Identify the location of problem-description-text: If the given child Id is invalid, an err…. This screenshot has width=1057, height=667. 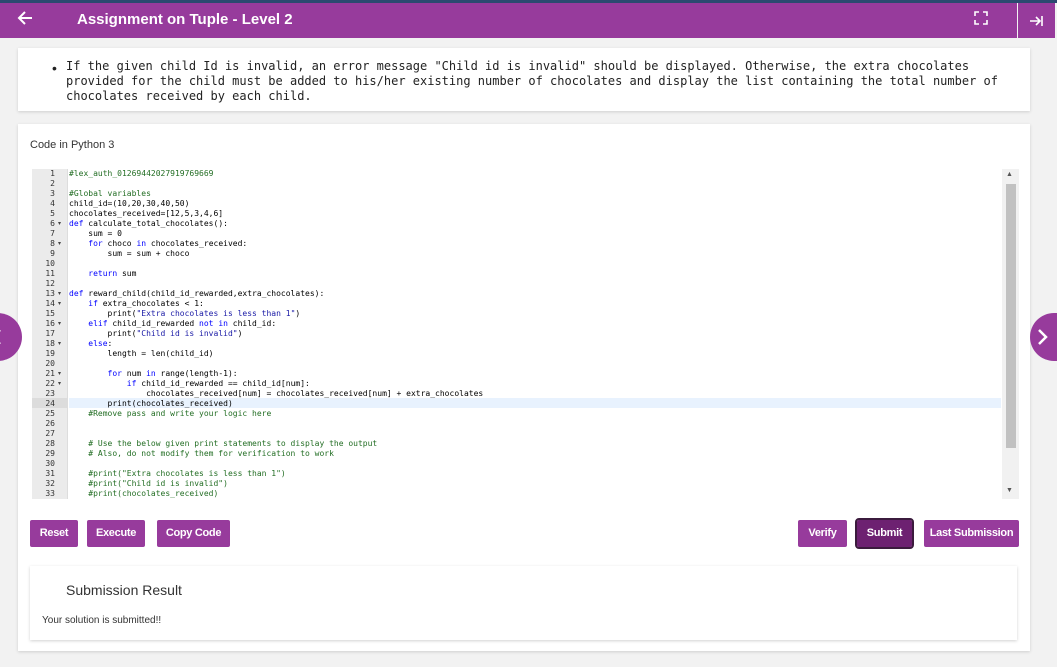
(532, 81).